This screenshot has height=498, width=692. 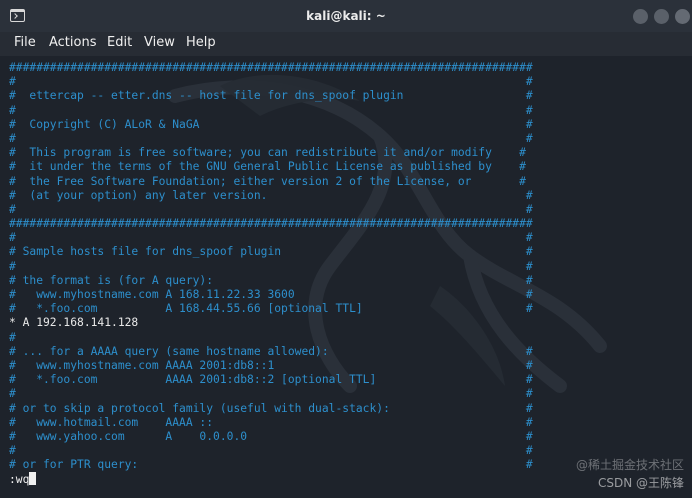 I want to click on terminal-line: # the format is (for A query): #, so click(x=271, y=280).